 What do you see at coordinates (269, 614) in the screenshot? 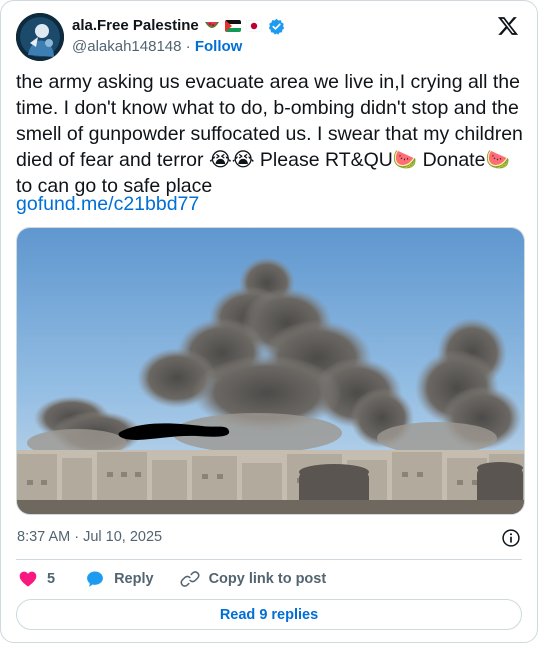
I see `read-replies-button: Read 9 replies` at bounding box center [269, 614].